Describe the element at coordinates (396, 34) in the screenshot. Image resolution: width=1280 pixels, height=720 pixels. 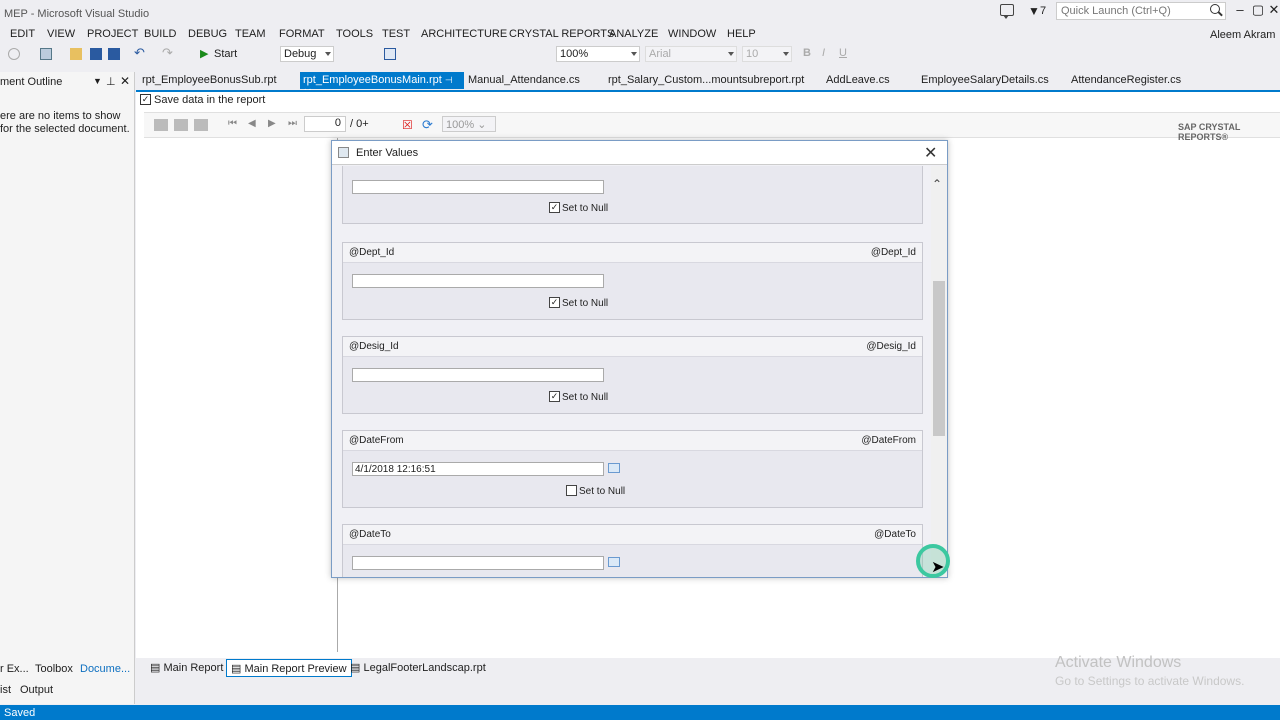
I see `menu-test: TEST` at that location.